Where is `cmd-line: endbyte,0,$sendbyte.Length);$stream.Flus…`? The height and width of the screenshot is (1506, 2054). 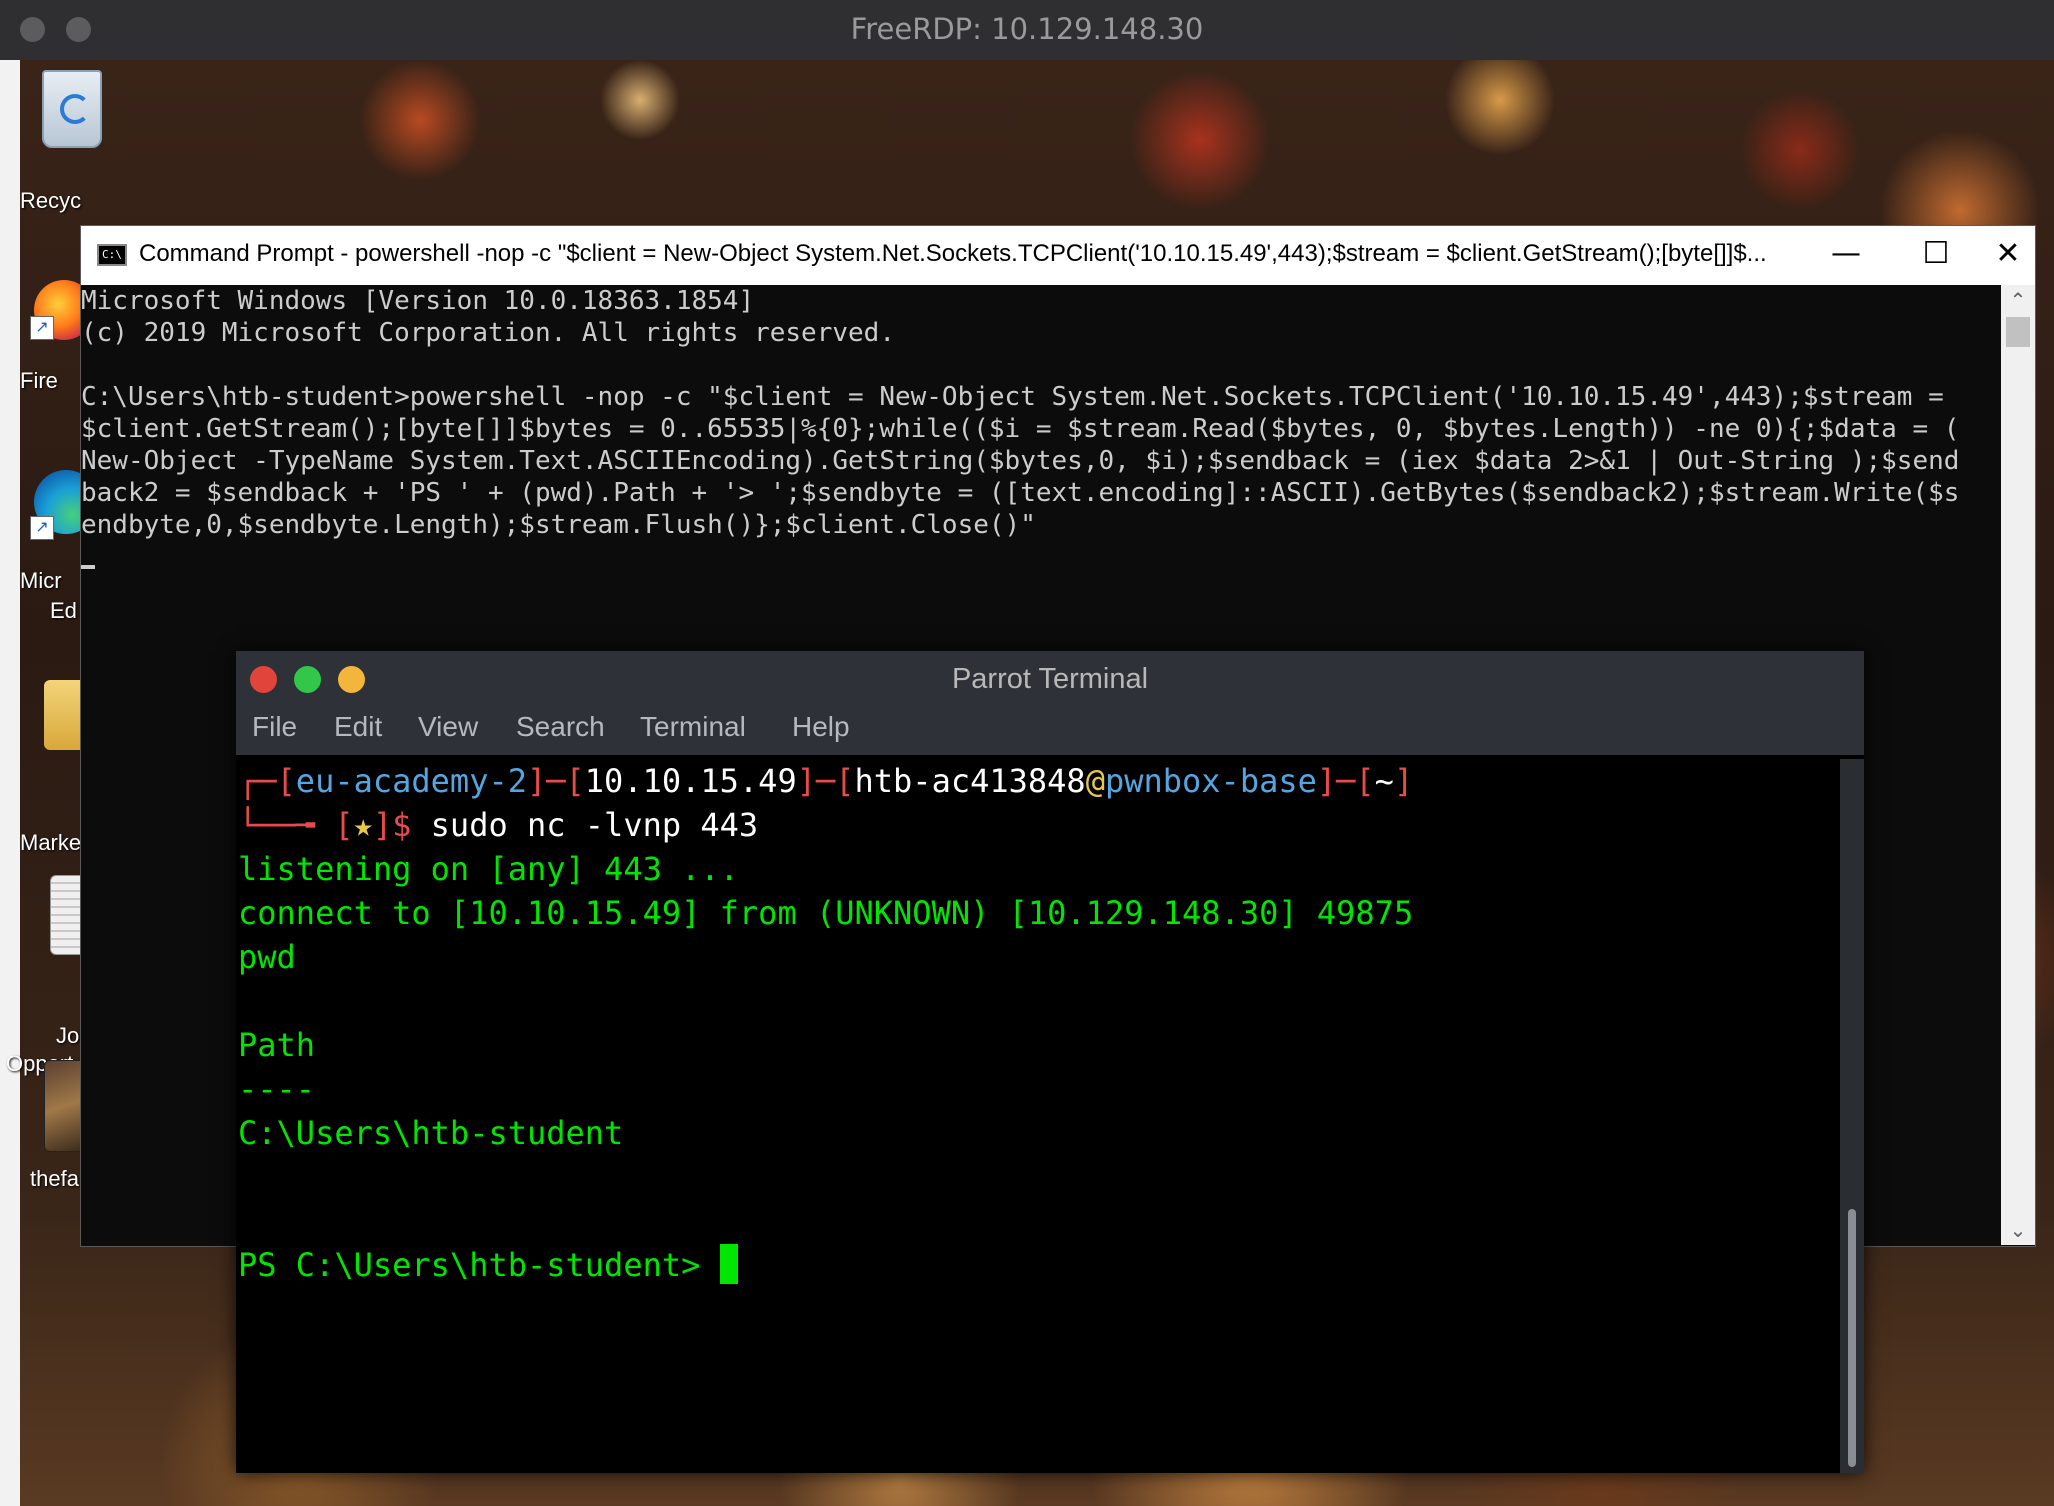 cmd-line: endbyte,0,$sendbyte.Length);$stream.Flus… is located at coordinates (558, 525).